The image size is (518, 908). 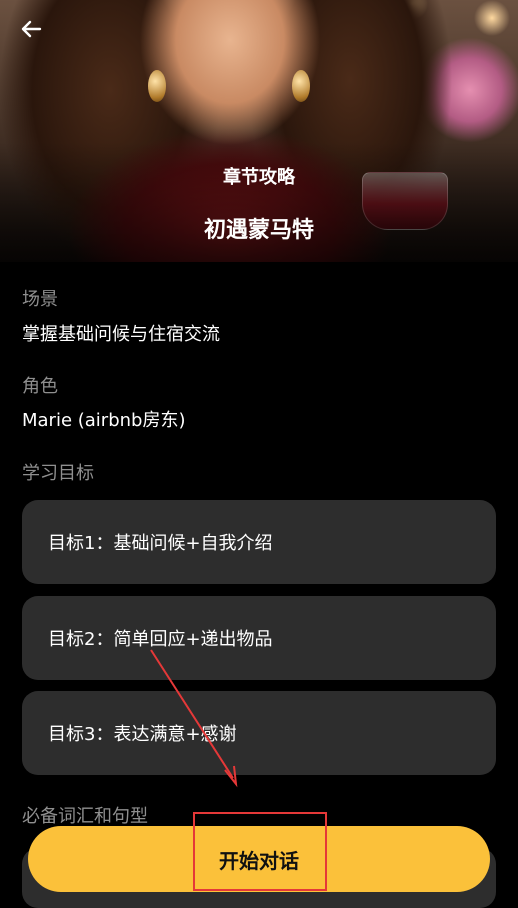 What do you see at coordinates (160, 639) in the screenshot?
I see `goal-text: 目标2：简单回应+递出物品` at bounding box center [160, 639].